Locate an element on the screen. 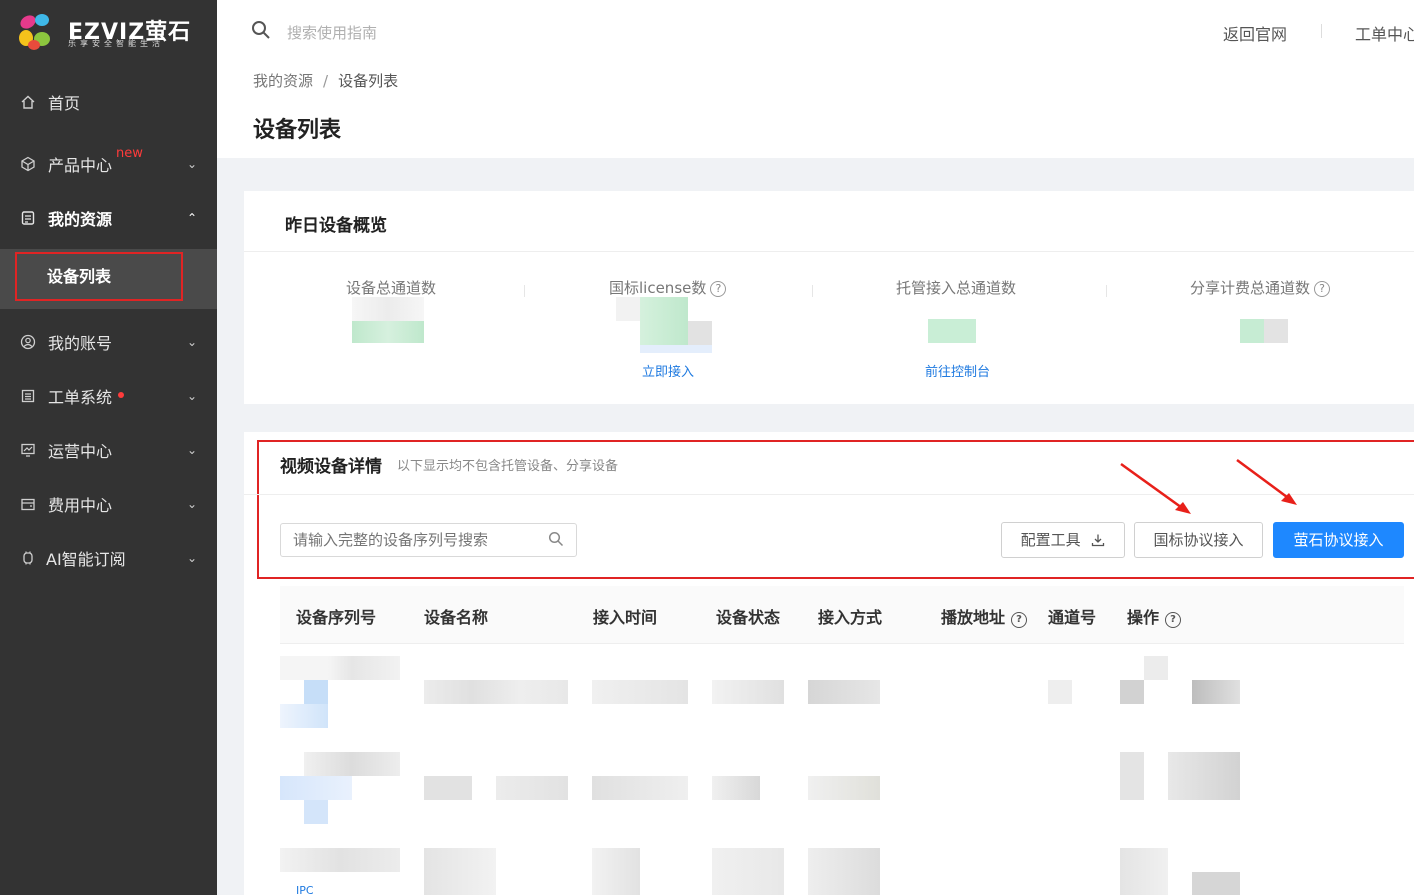 The image size is (1414, 895). sidebar-item-operations: 运营中心 ⌄ is located at coordinates (108, 450).